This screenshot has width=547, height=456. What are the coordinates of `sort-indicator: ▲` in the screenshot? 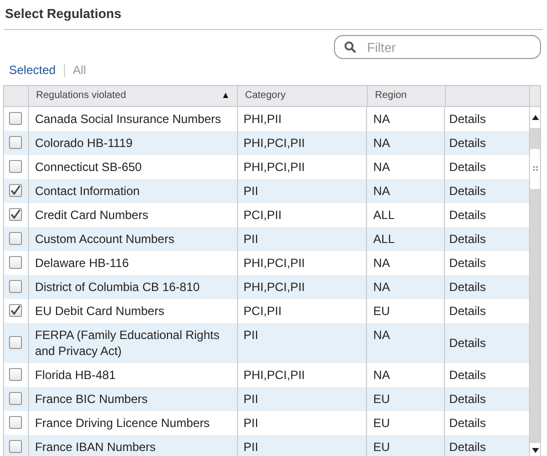 It's located at (225, 95).